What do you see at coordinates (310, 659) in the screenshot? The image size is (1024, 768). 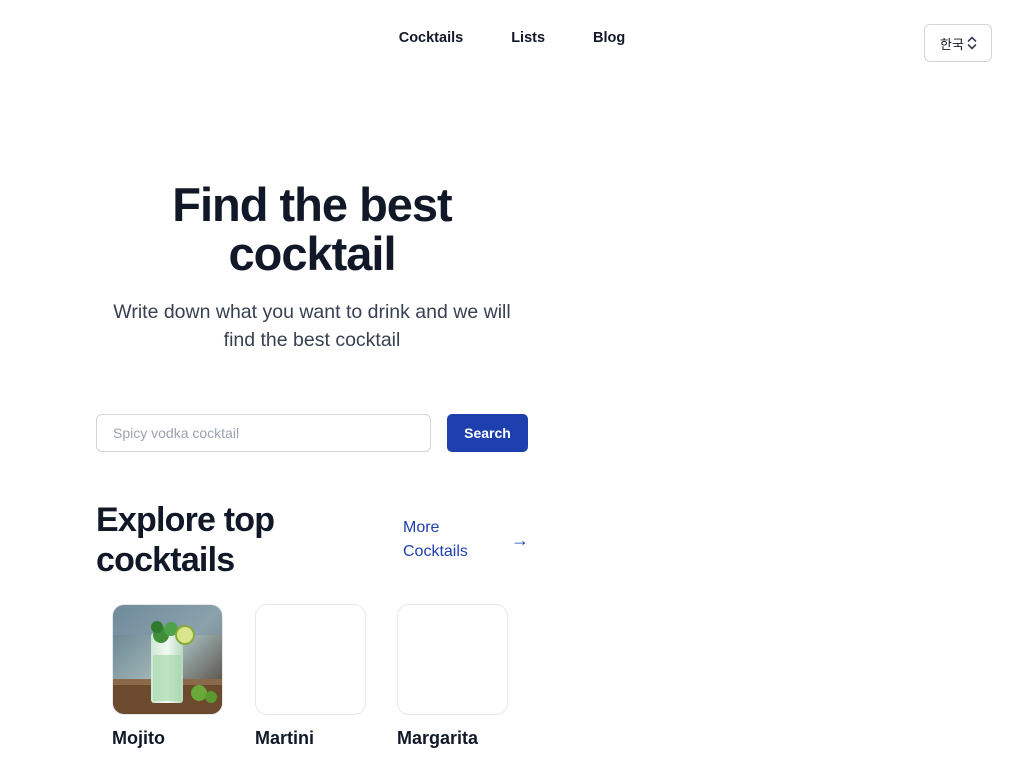 I see `cocktail-image-martini` at bounding box center [310, 659].